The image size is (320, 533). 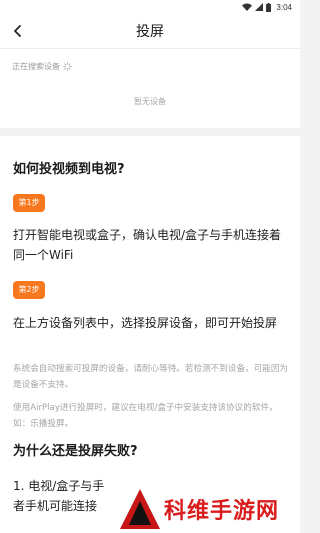 I want to click on battery-icon, so click(x=269, y=7).